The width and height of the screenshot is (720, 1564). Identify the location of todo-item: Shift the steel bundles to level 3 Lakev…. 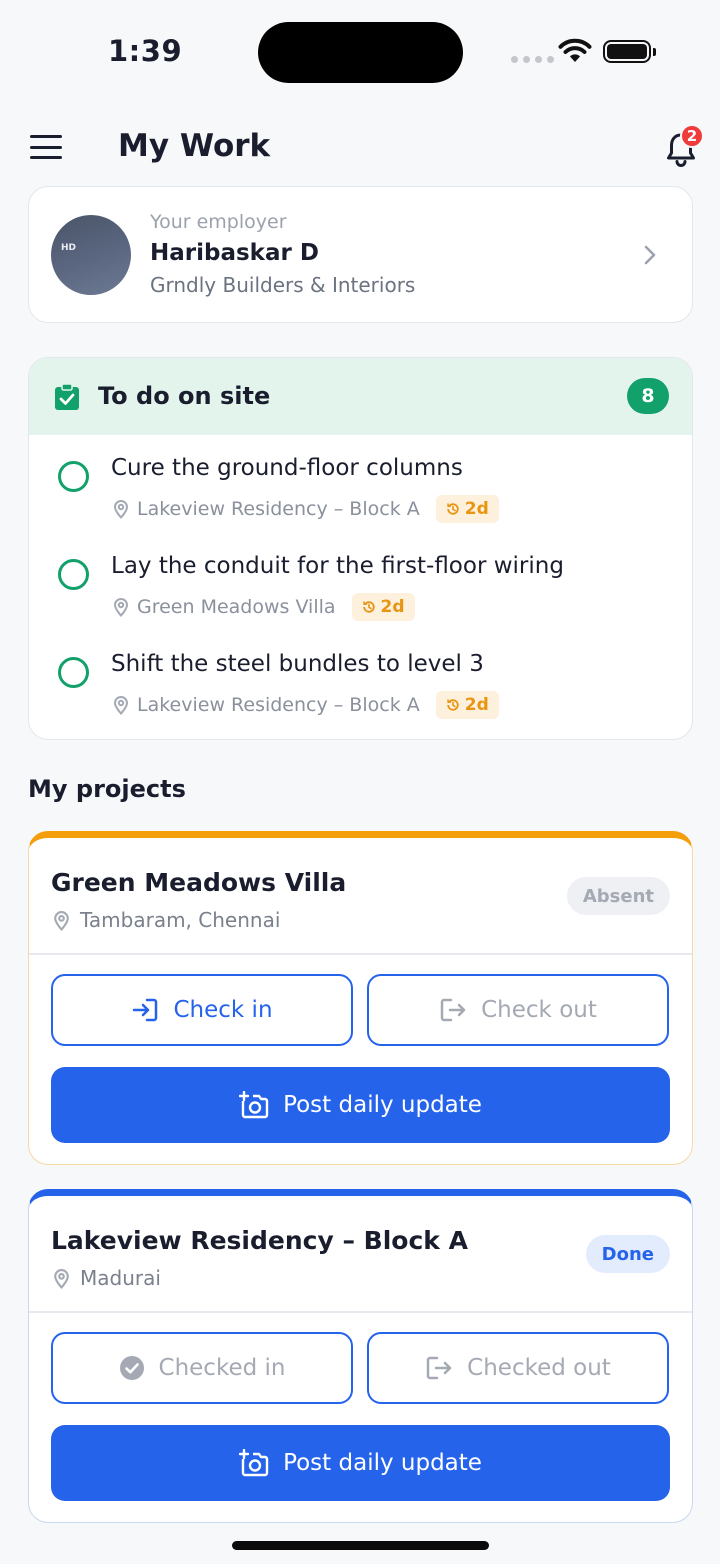
(360, 695).